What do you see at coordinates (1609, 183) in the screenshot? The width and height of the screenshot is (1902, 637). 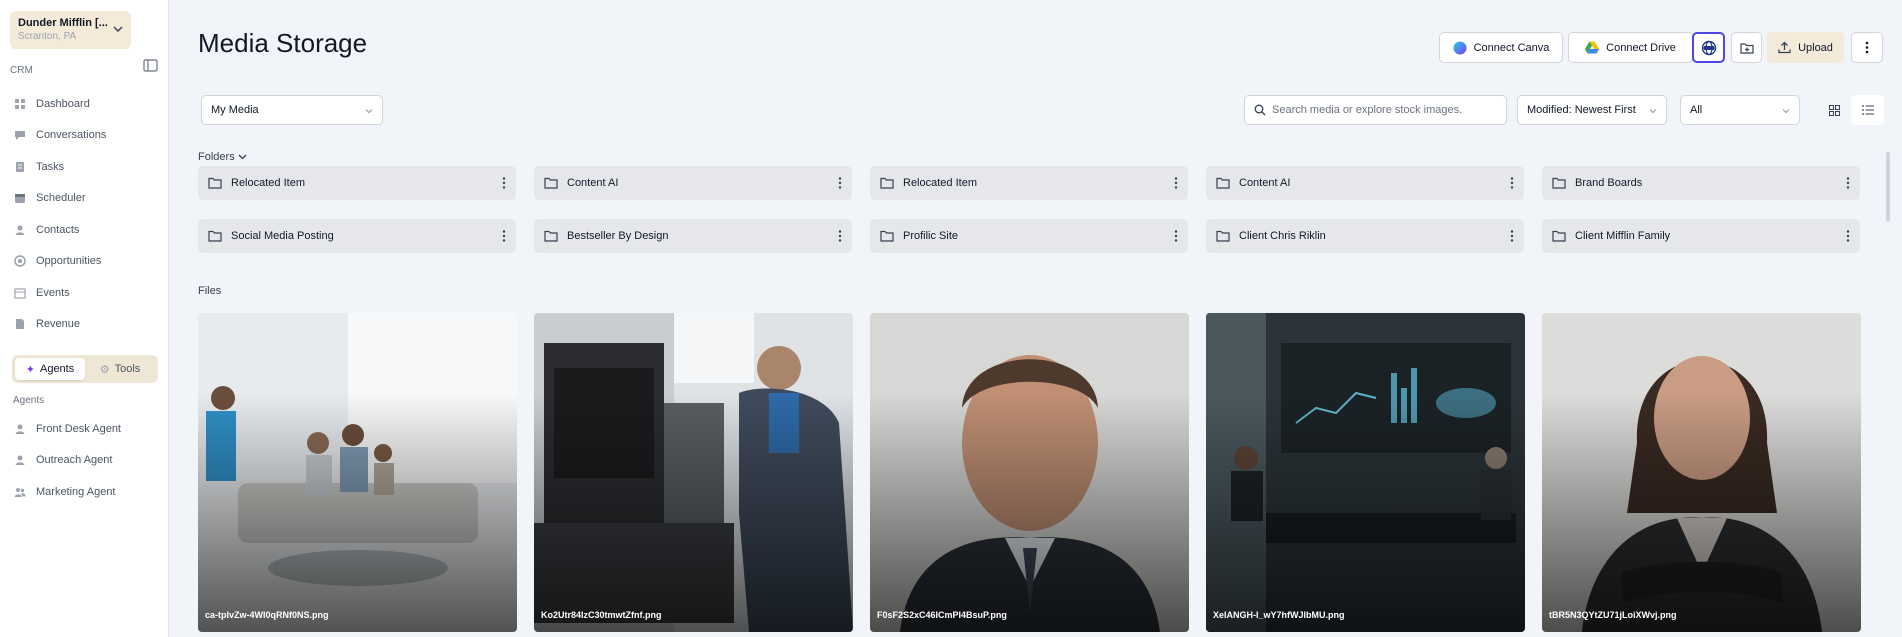 I see `folder-name: Brand Boards` at bounding box center [1609, 183].